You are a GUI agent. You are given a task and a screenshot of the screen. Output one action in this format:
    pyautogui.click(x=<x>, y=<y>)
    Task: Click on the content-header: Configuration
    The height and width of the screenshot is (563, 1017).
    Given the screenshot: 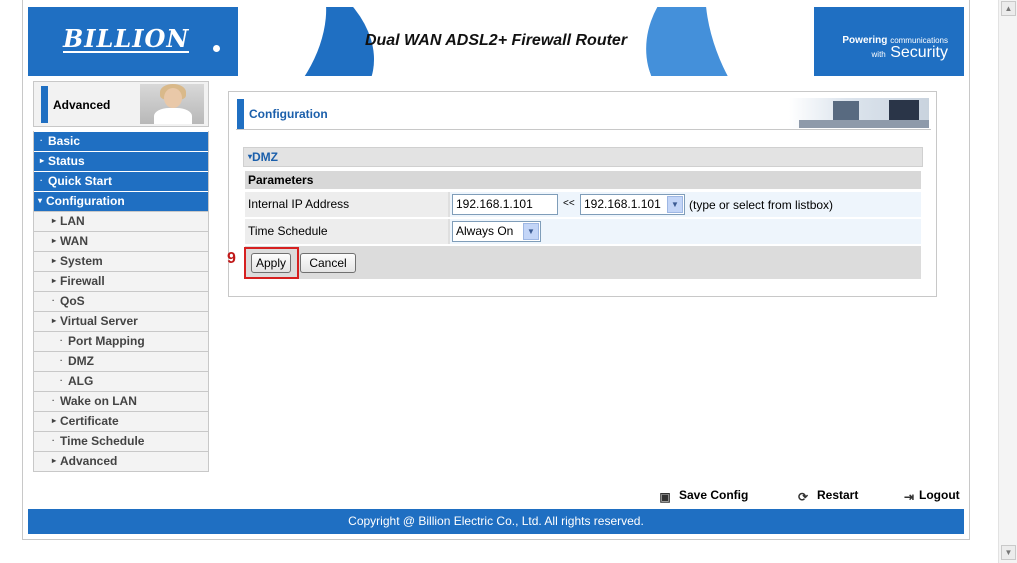 What is the action you would take?
    pyautogui.click(x=583, y=114)
    